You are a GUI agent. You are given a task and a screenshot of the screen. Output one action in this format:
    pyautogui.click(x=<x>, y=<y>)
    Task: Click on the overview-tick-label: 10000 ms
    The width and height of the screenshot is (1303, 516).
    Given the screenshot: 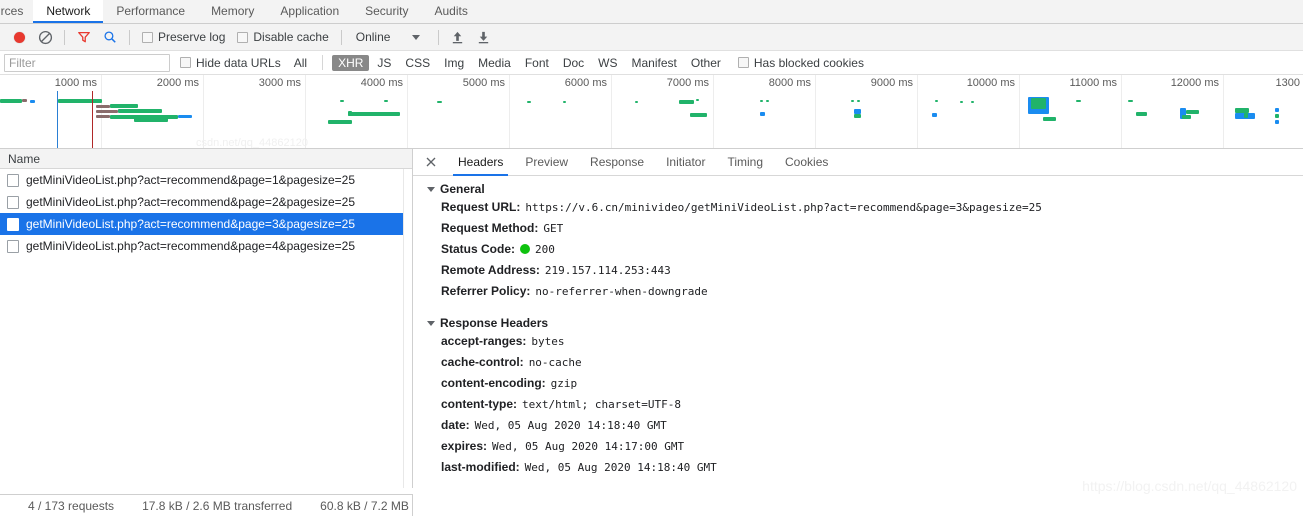 What is the action you would take?
    pyautogui.click(x=990, y=83)
    